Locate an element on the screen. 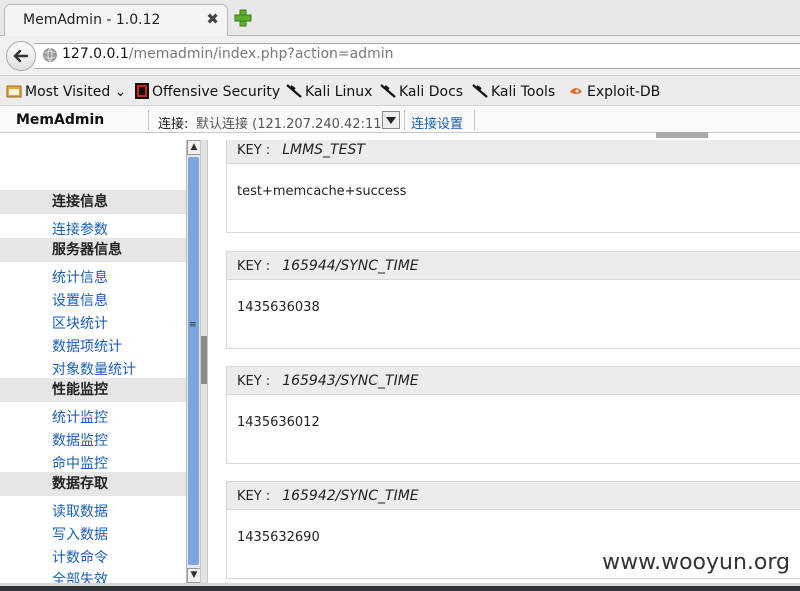  scroll-down-button: ▼ is located at coordinates (194, 575).